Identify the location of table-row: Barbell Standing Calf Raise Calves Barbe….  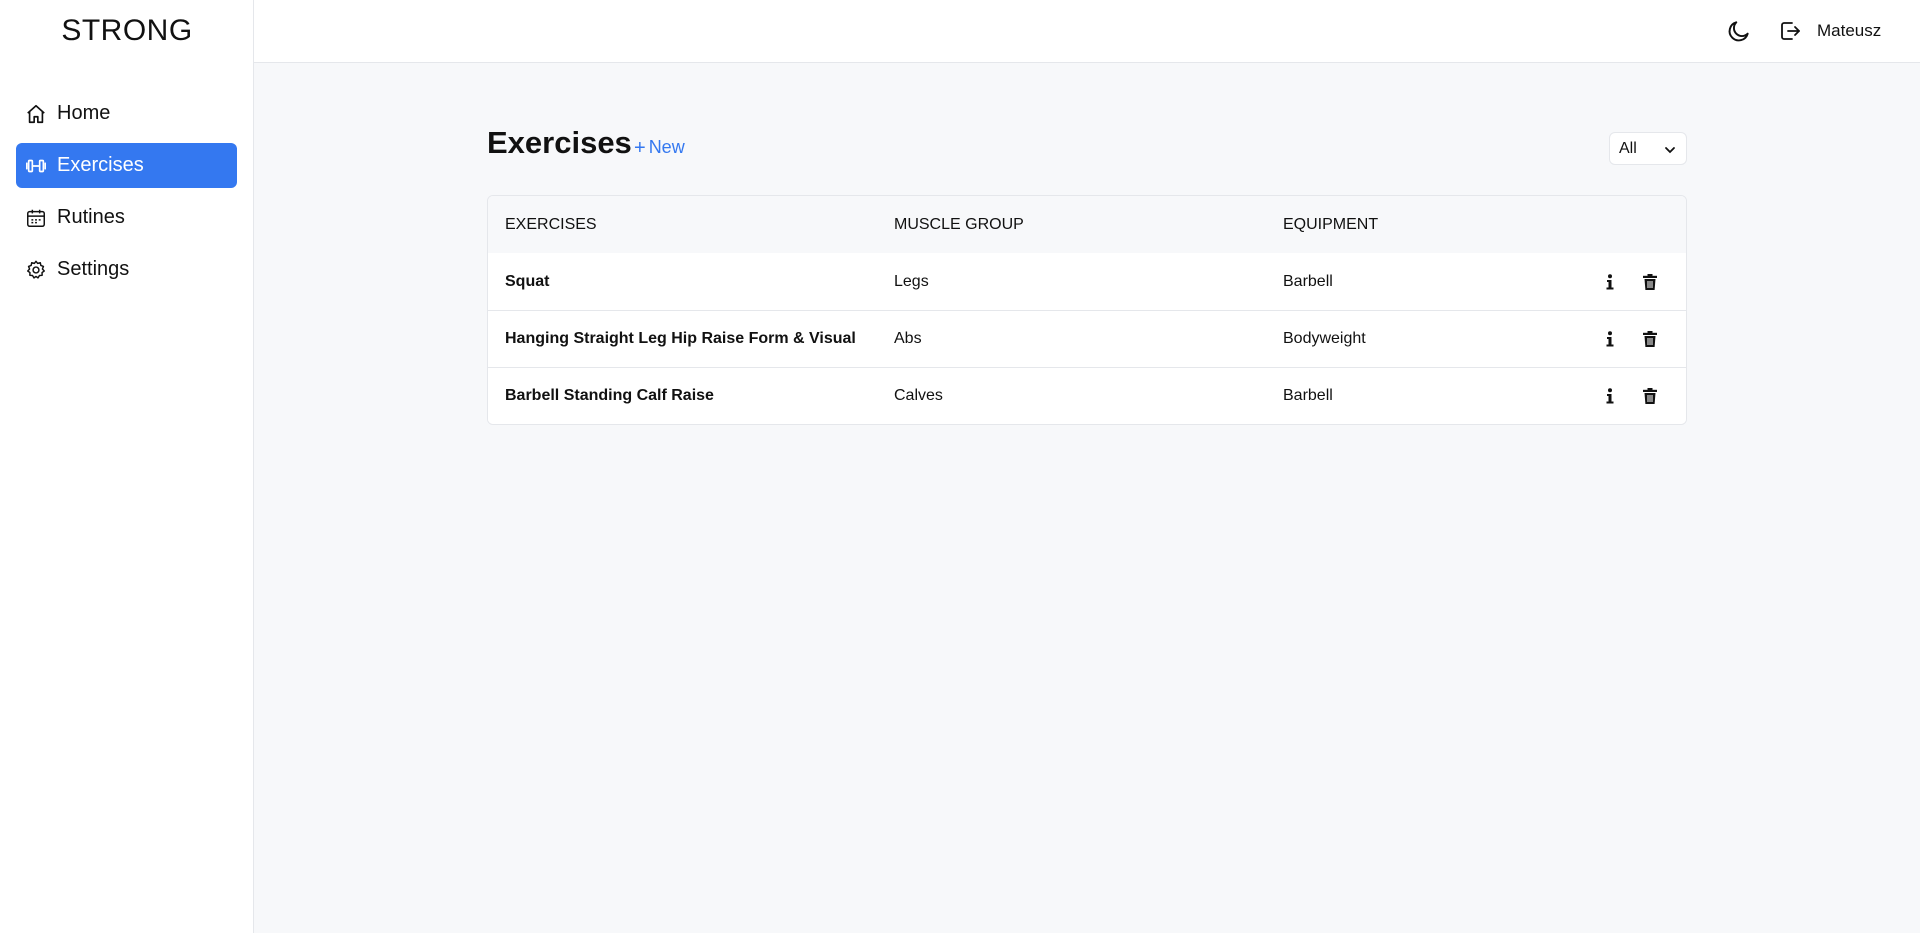
(1087, 395).